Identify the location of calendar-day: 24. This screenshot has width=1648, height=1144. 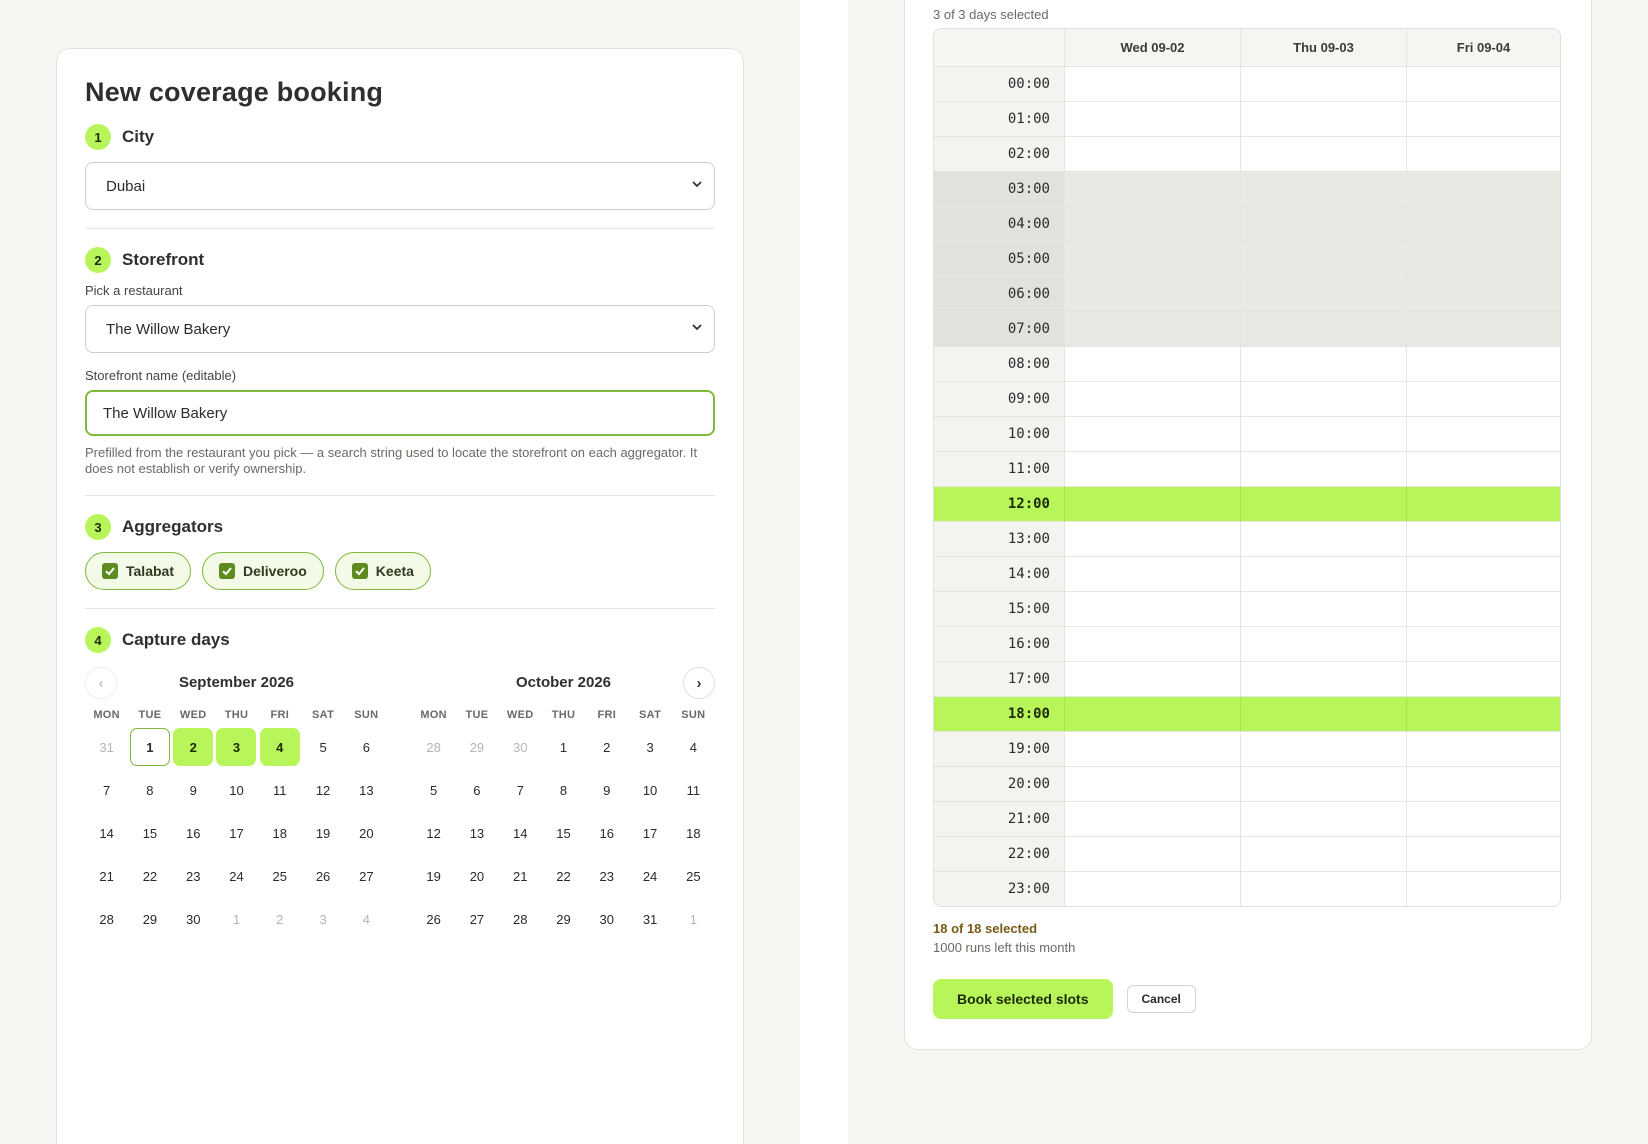
(236, 876).